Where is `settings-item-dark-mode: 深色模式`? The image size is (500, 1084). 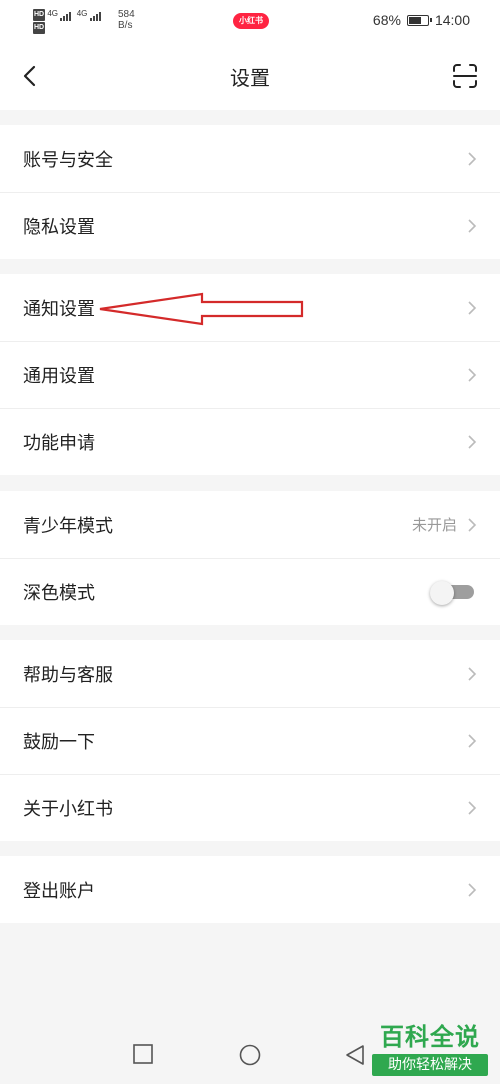 settings-item-dark-mode: 深色模式 is located at coordinates (250, 591).